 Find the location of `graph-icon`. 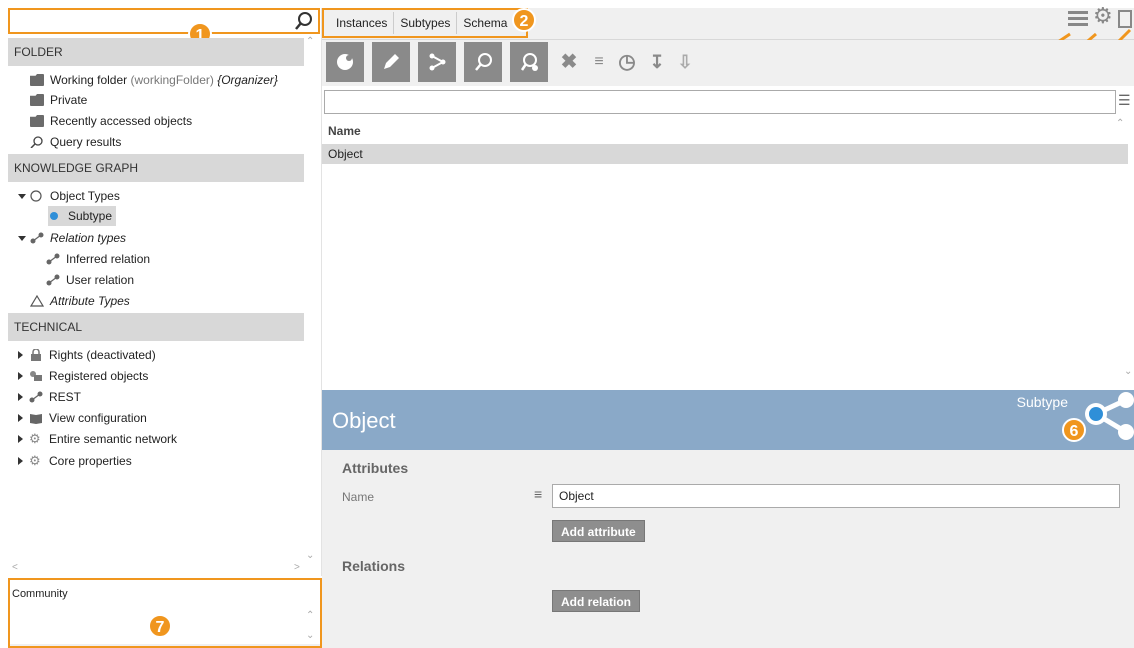

graph-icon is located at coordinates (437, 62).